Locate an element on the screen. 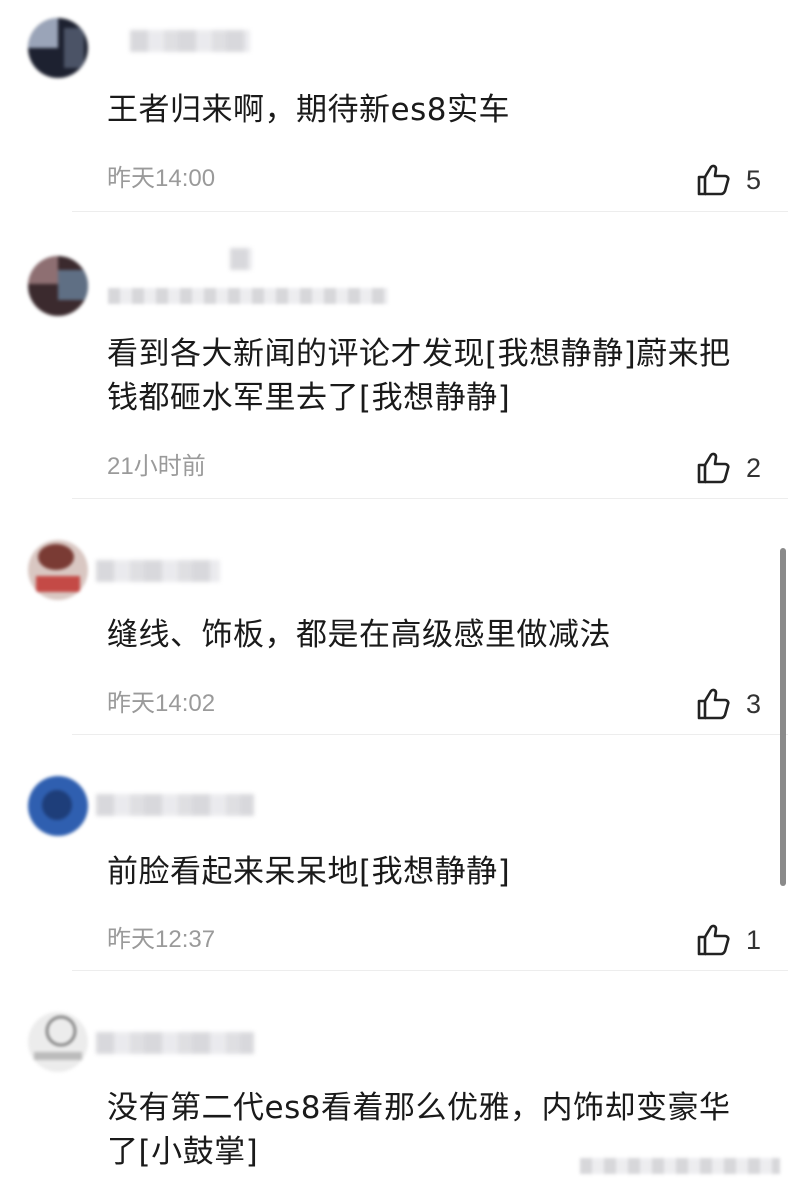 The height and width of the screenshot is (1186, 788). user-badge is located at coordinates (248, 296).